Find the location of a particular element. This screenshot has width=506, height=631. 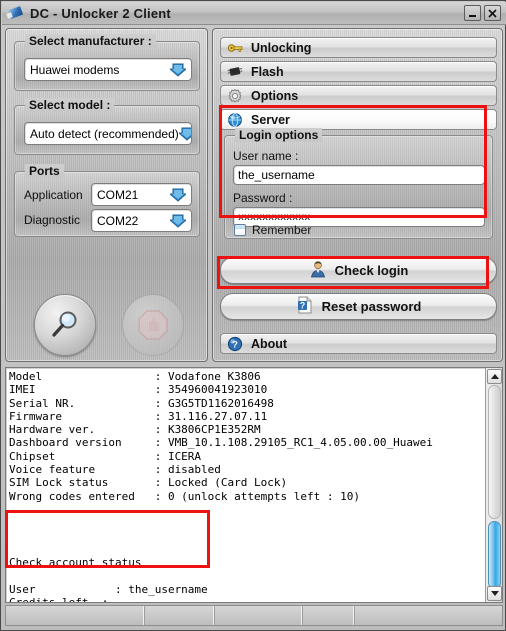

detect-button is located at coordinates (65, 325).